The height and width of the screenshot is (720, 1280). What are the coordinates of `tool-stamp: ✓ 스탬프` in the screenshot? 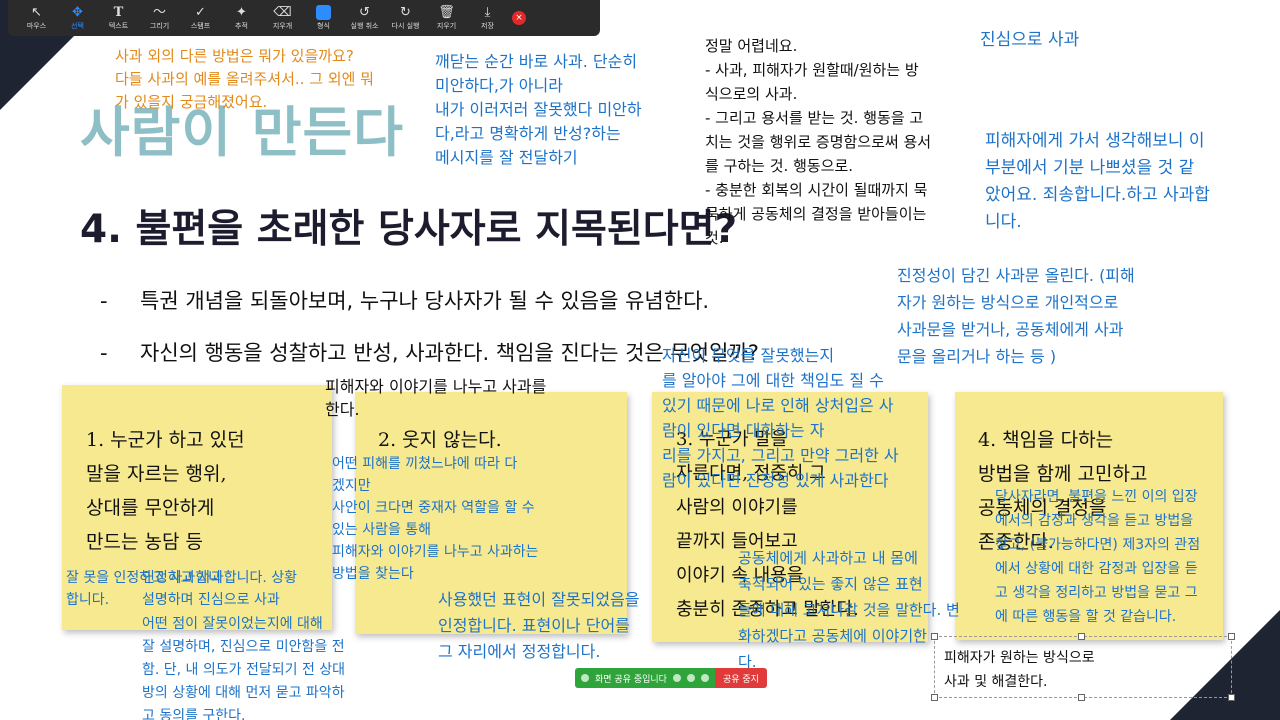 It's located at (200, 18).